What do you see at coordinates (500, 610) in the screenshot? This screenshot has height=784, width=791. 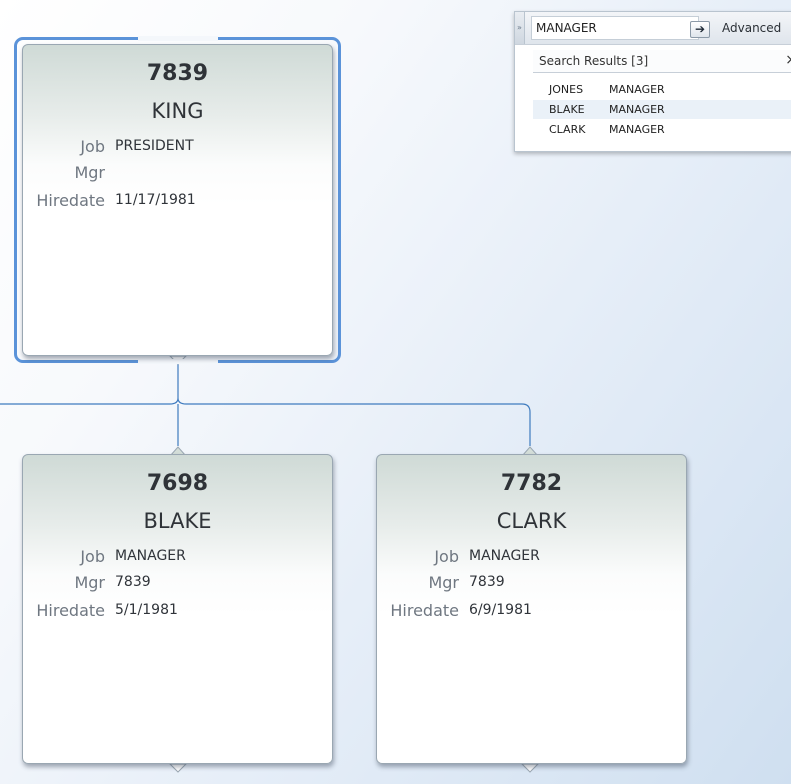 I see `field-value: 6/9/1981` at bounding box center [500, 610].